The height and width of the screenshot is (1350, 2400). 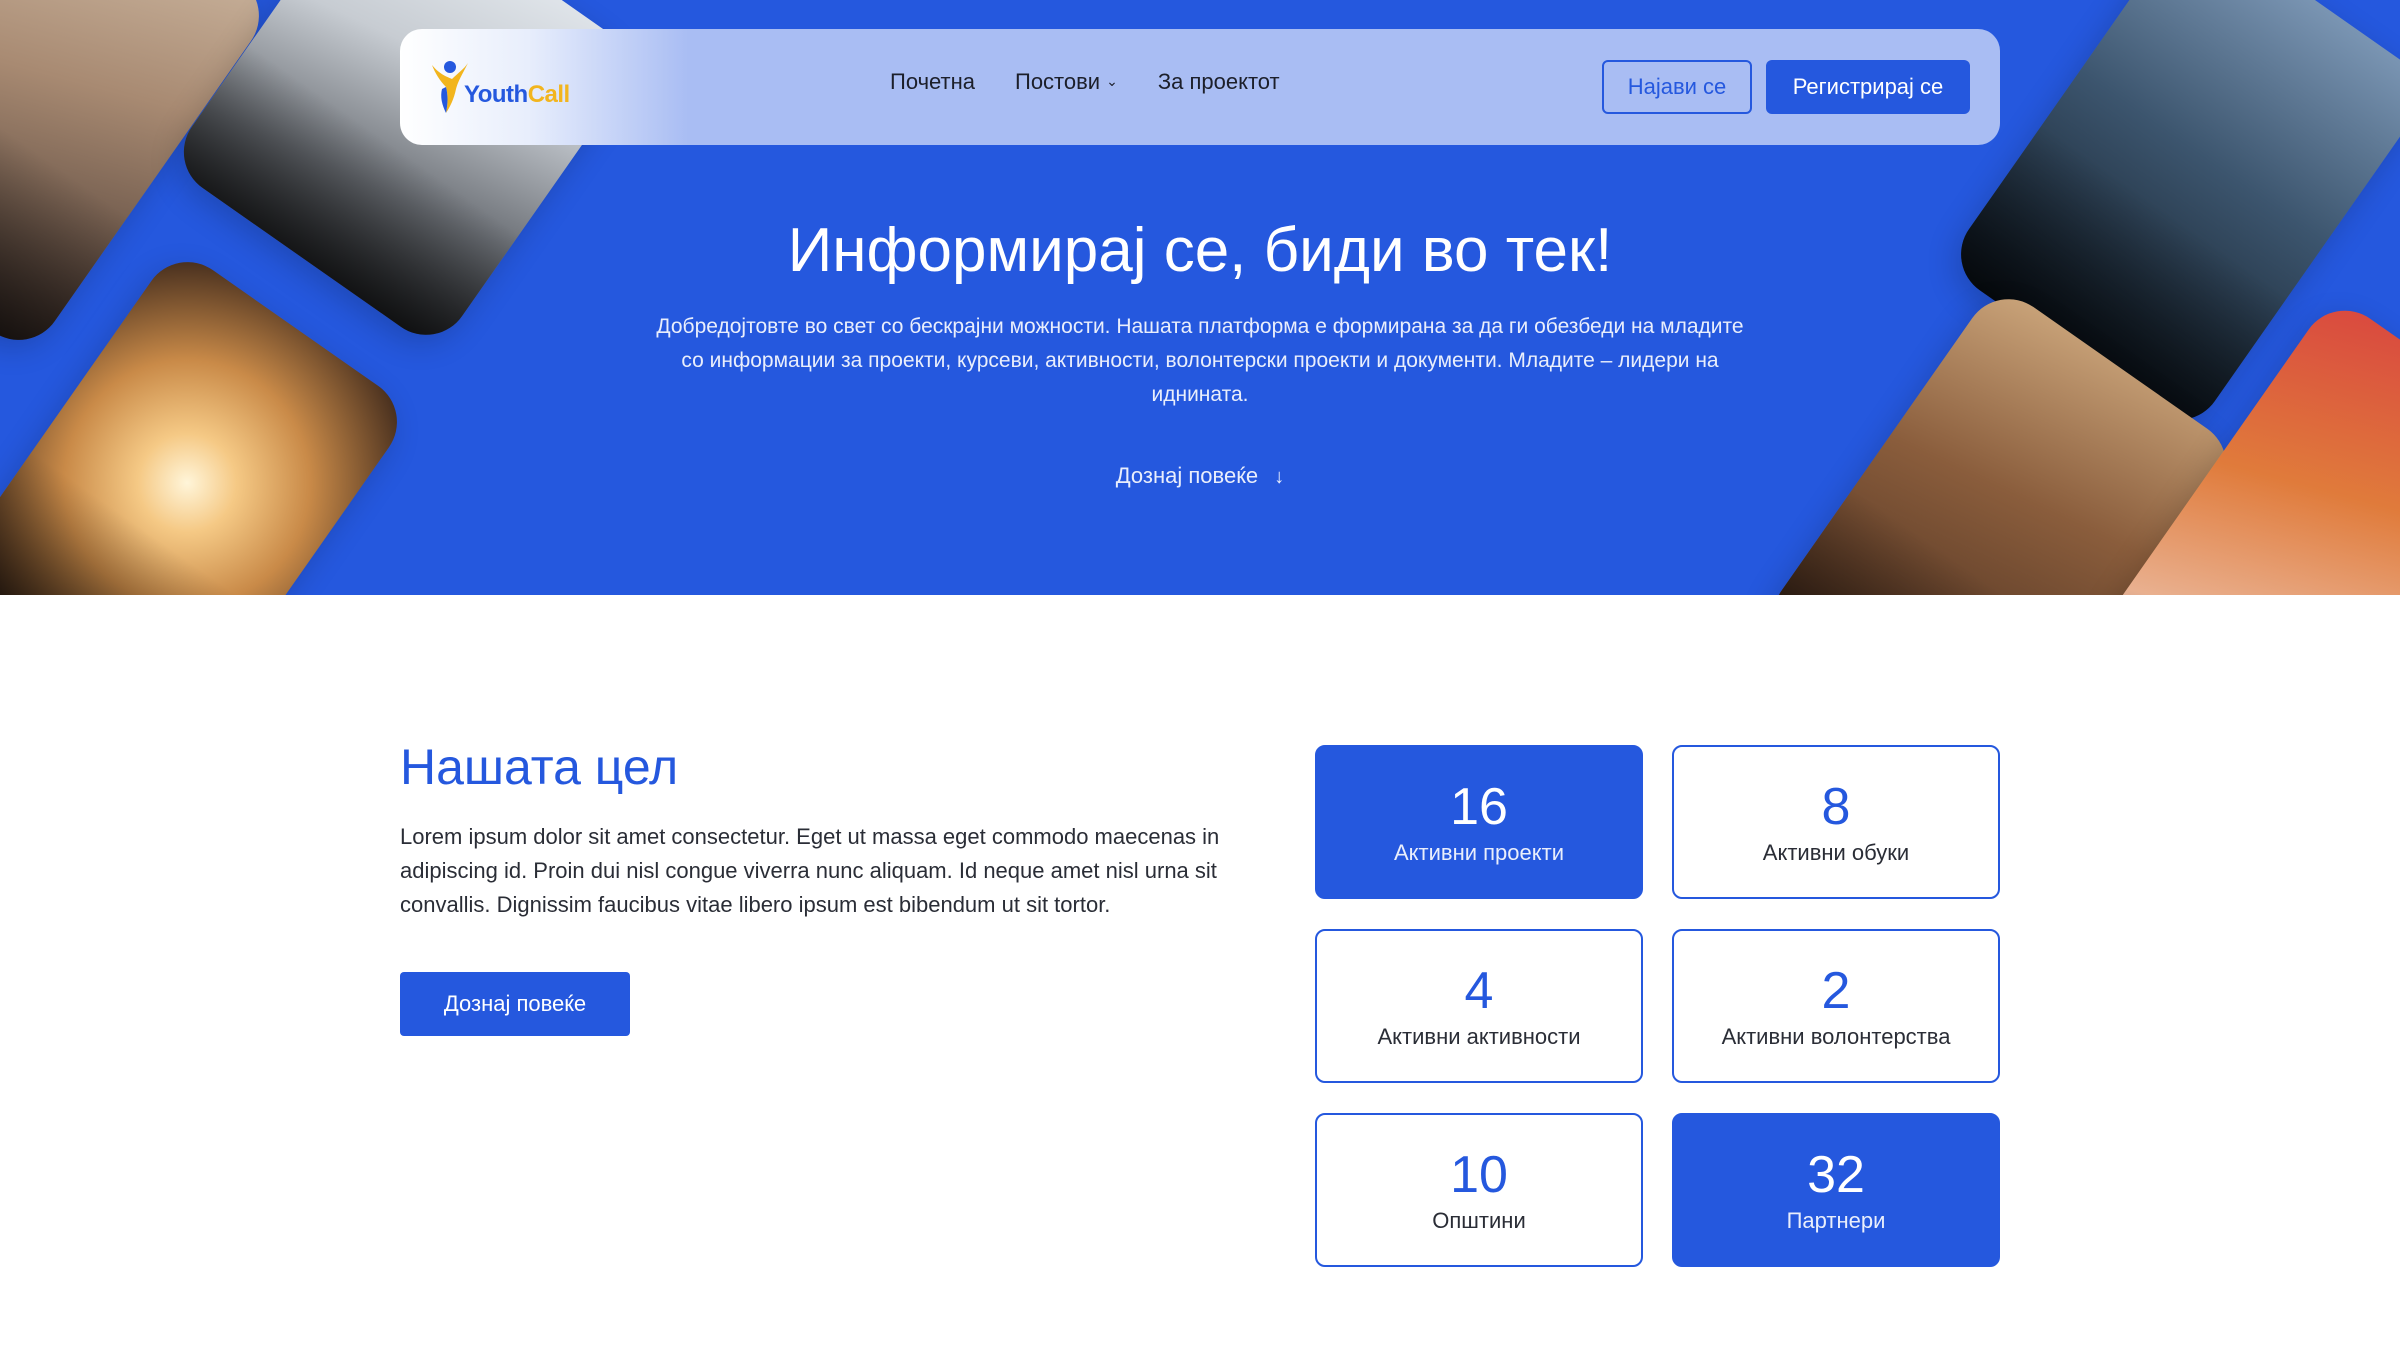 I want to click on stat-card-volunteering: 2 Активни волонтерства, so click(x=1836, y=1006).